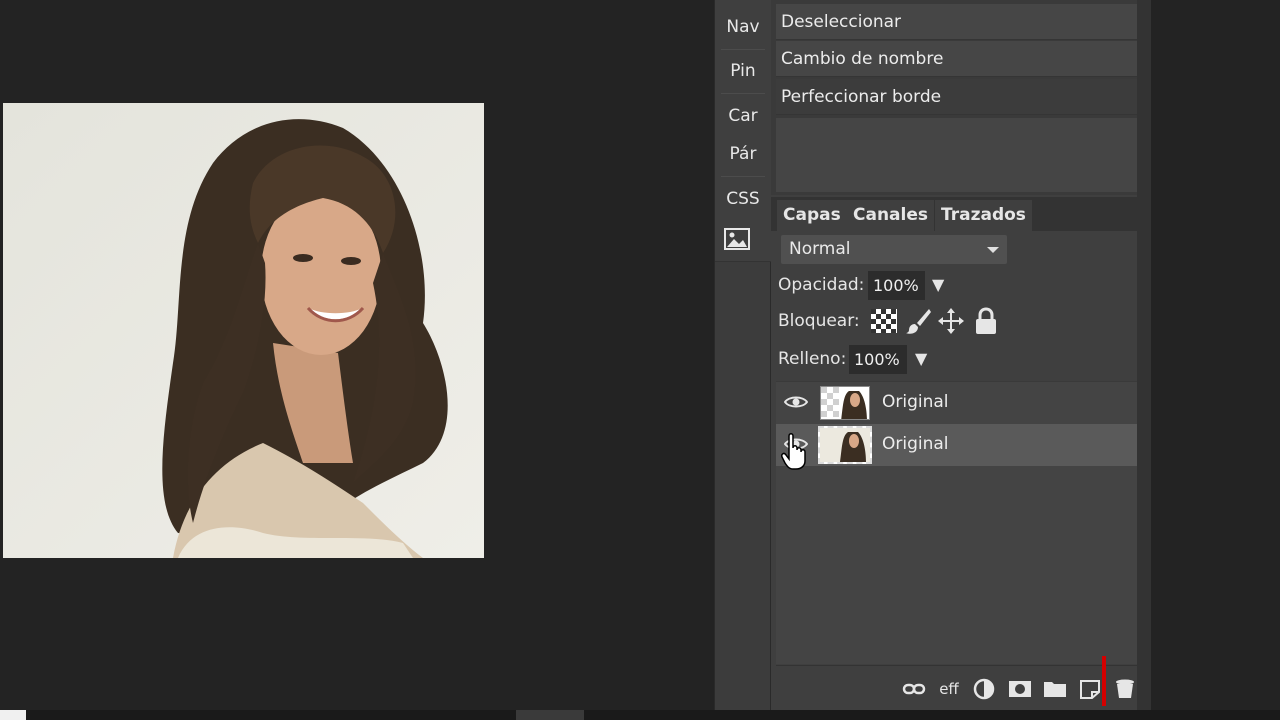  I want to click on panel-tab-strip: Nav Pin Car Pár CSS, so click(742, 355).